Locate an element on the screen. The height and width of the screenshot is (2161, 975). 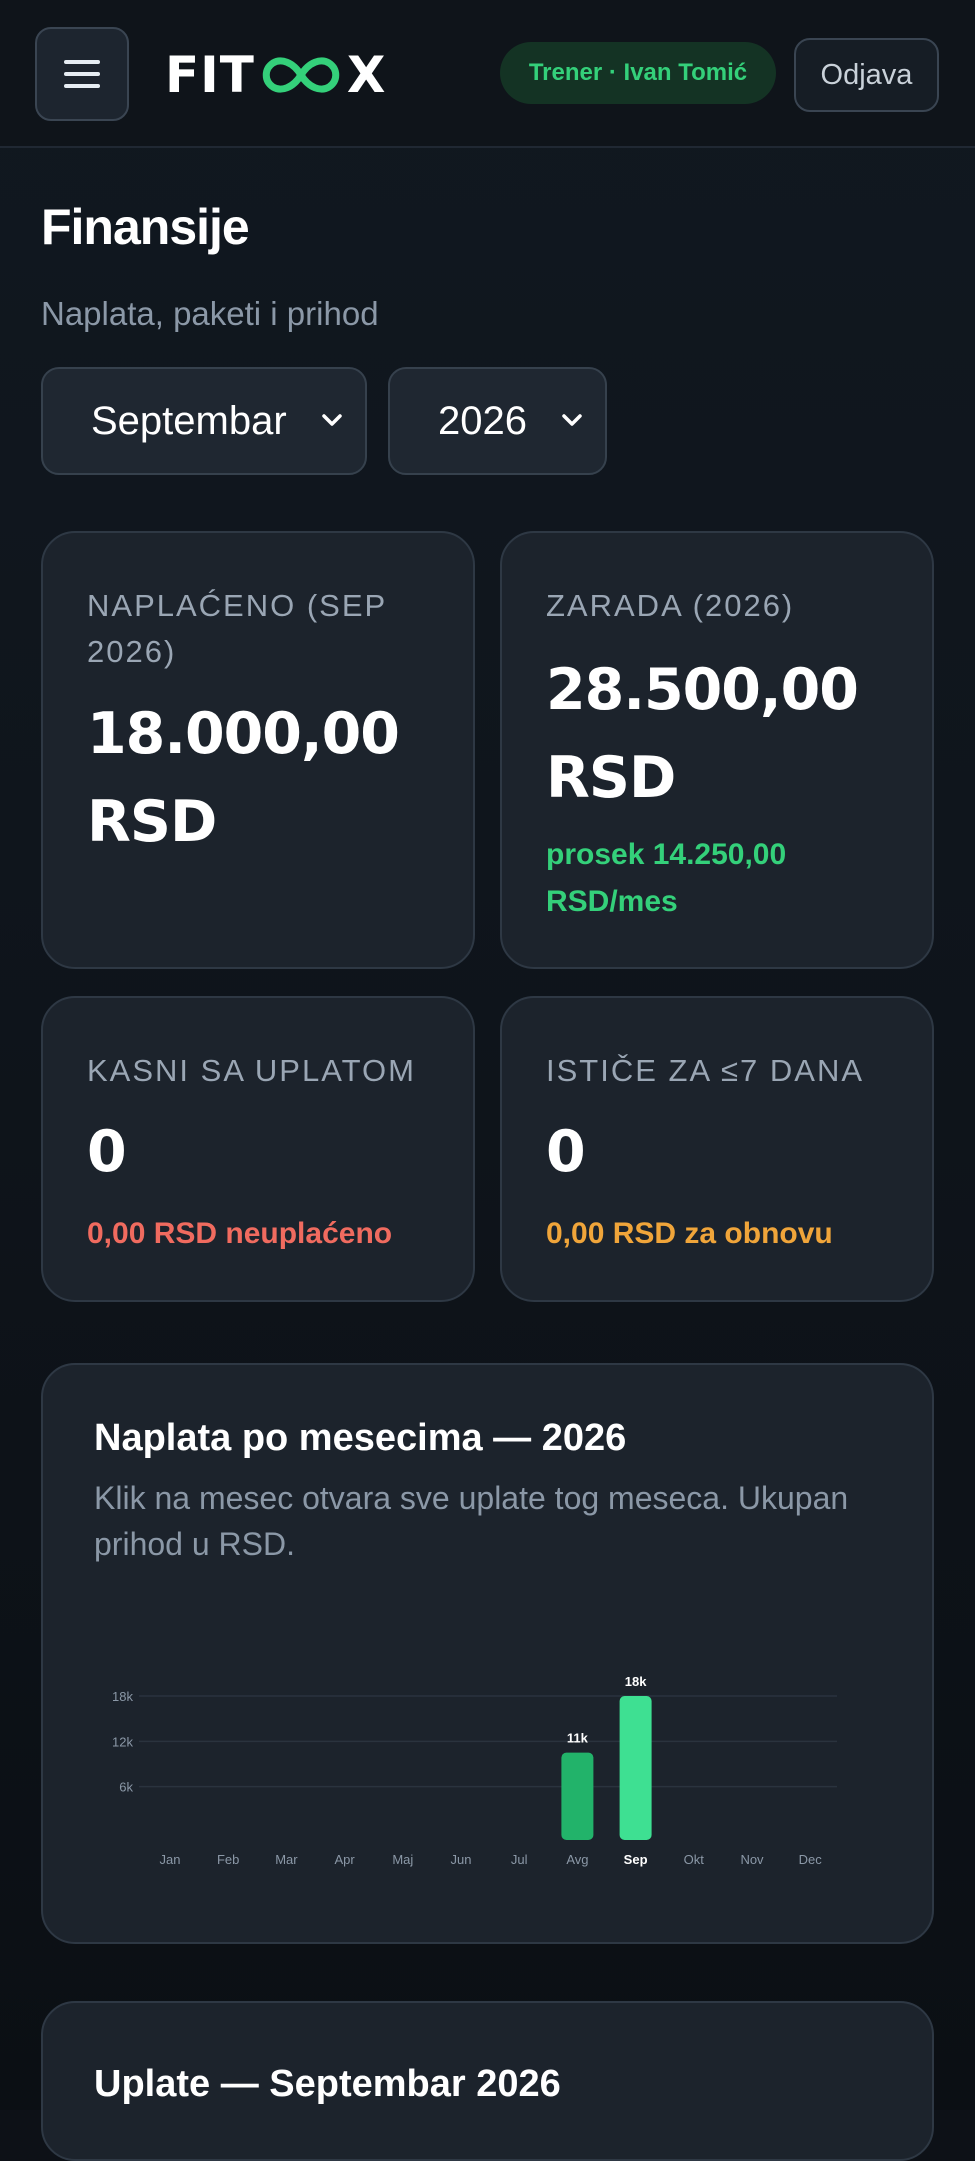
x-tick-label-dec: Dec is located at coordinates (811, 1859).